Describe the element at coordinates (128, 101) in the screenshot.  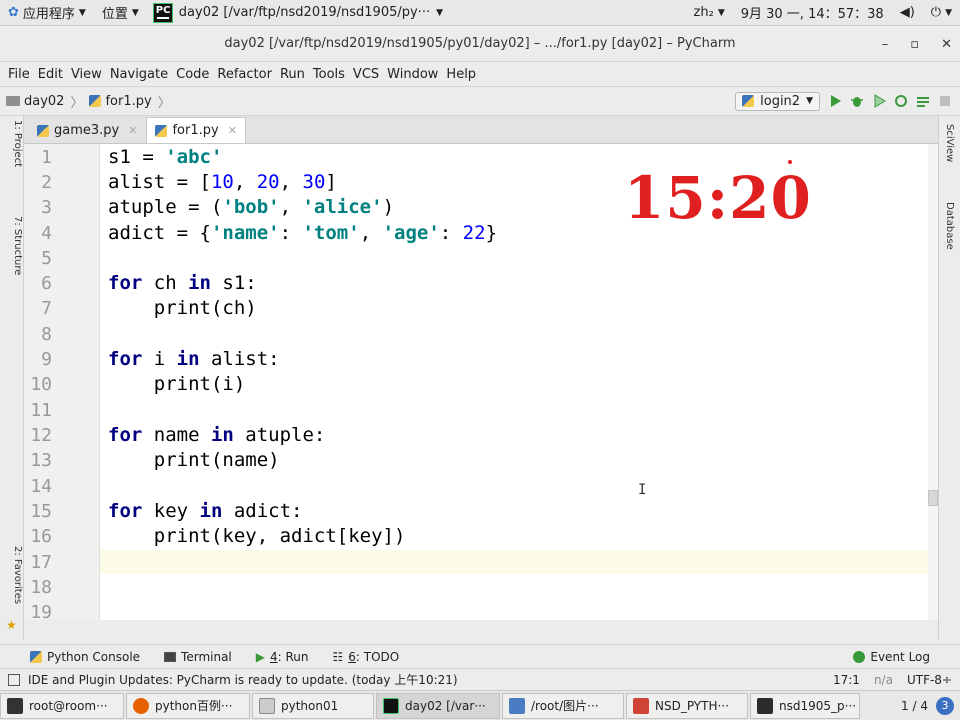
I see `breadcrumb-file-label: for1.py` at that location.